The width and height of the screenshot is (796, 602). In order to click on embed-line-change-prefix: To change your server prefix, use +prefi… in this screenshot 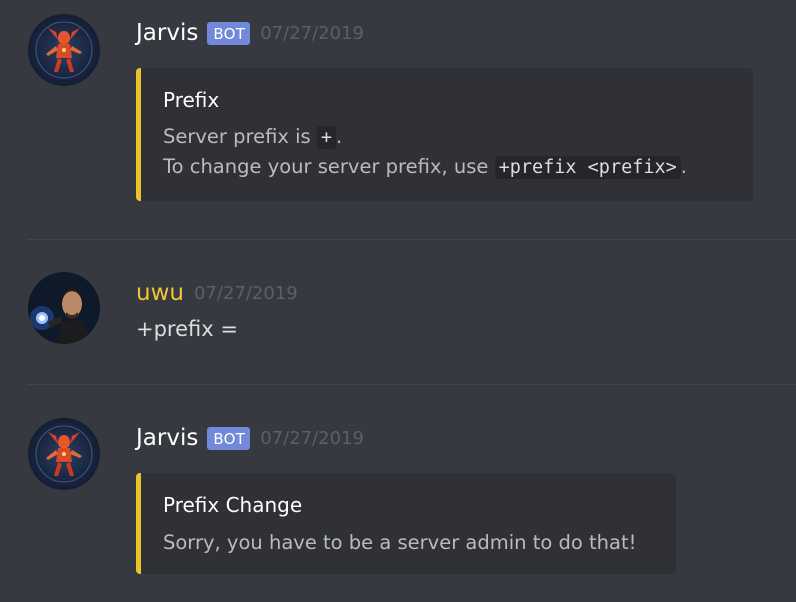, I will do `click(425, 167)`.